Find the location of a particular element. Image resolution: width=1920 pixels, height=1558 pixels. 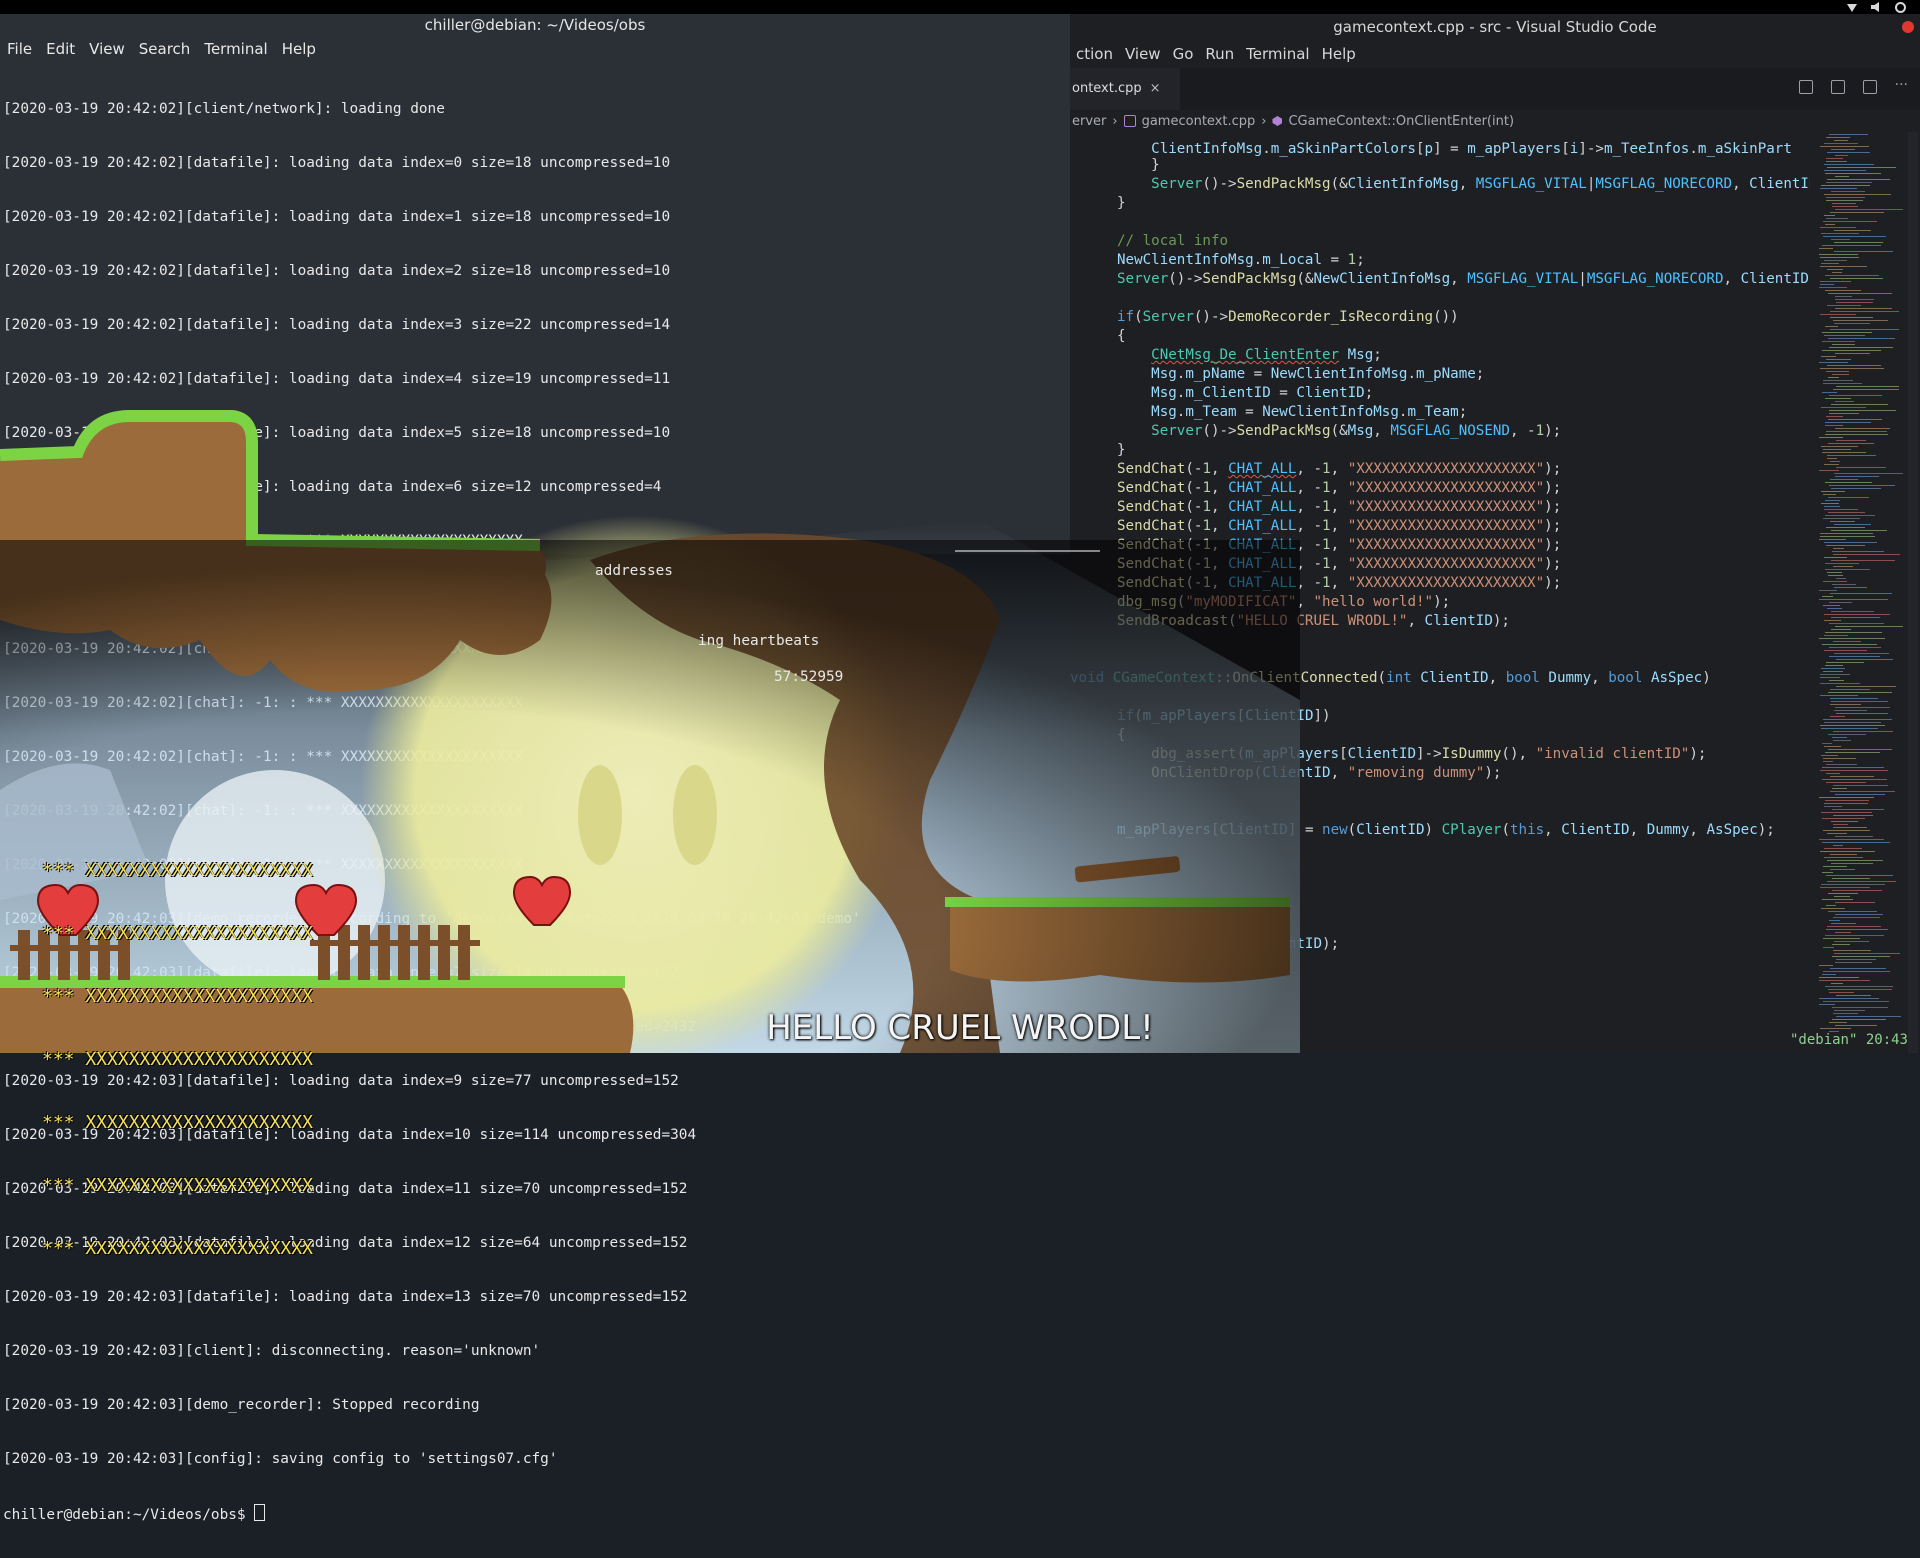

system-top-bar is located at coordinates (960, 7).